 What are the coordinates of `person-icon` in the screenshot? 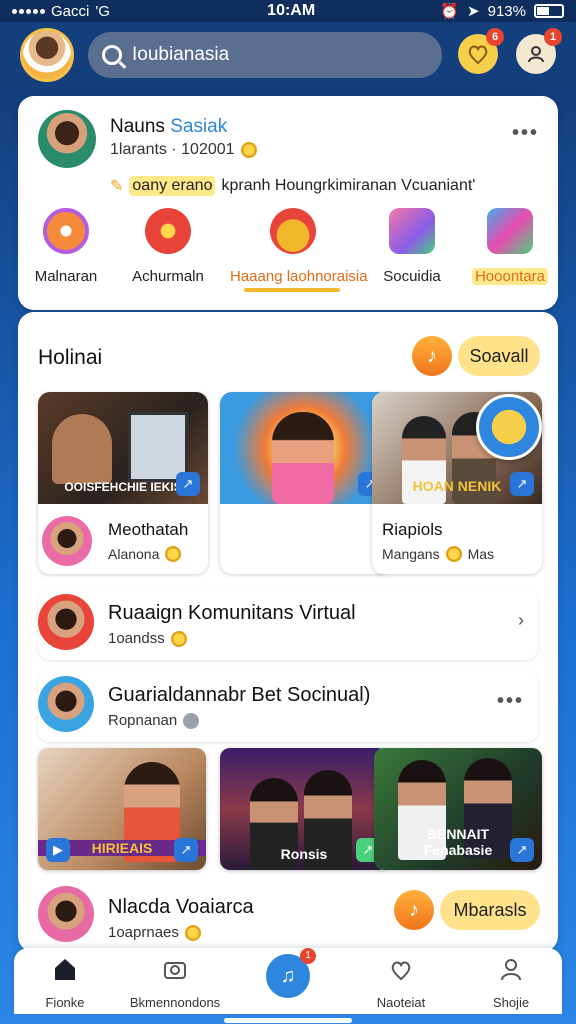 It's located at (511, 970).